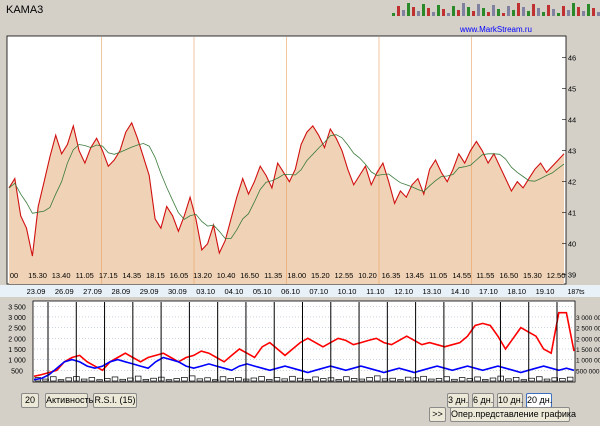  What do you see at coordinates (25, 10) in the screenshot?
I see `window-title: KAMA3` at bounding box center [25, 10].